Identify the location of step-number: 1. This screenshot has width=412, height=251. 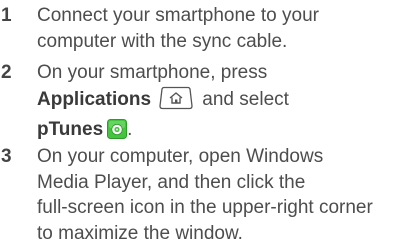
(6, 15).